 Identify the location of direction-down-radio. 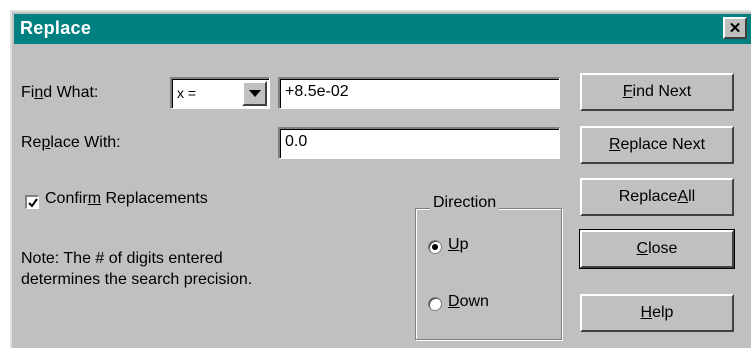
(435, 304).